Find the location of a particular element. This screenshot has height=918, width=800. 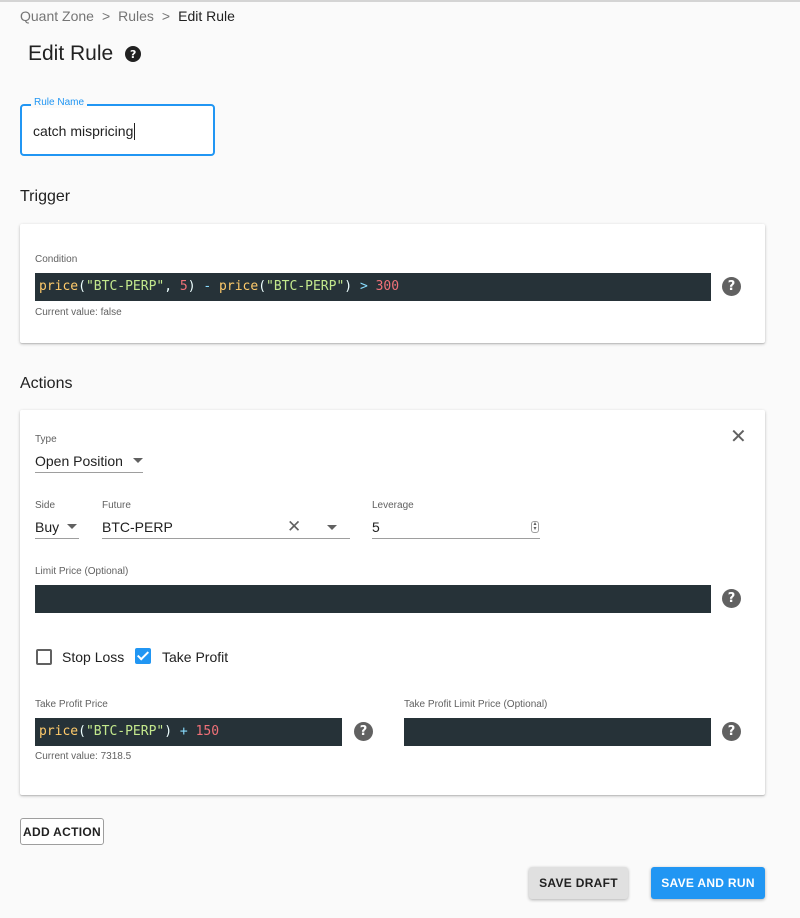

future-label: Future is located at coordinates (116, 505).